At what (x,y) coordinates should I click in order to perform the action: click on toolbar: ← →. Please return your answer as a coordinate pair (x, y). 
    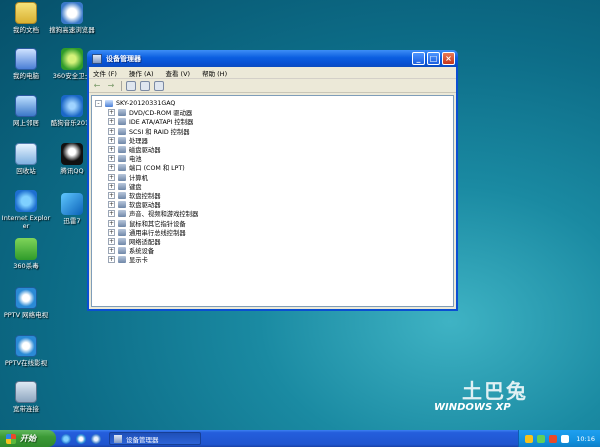
    Looking at the image, I should click on (272, 86).